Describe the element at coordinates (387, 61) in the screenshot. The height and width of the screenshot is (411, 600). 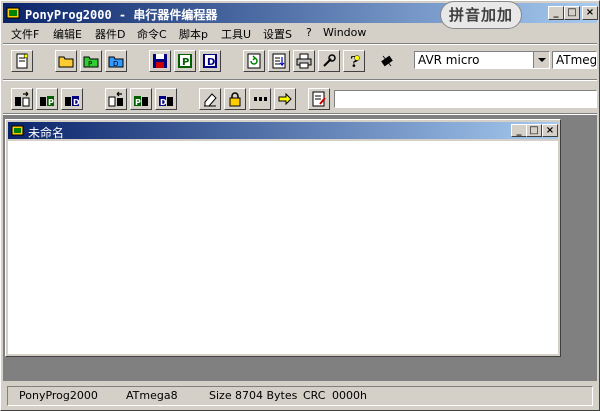
I see `chip-icon` at that location.